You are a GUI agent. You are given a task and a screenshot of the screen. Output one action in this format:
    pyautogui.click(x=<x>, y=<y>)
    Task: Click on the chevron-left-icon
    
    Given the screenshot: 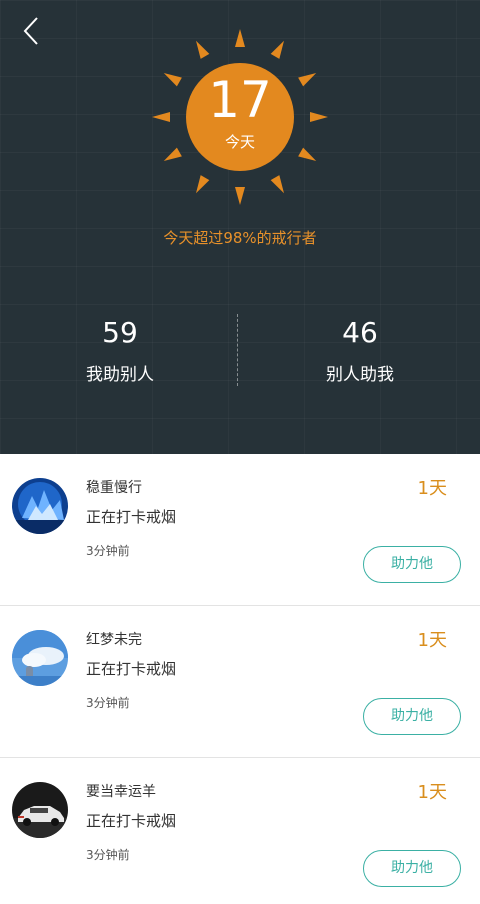 What is the action you would take?
    pyautogui.click(x=30, y=31)
    